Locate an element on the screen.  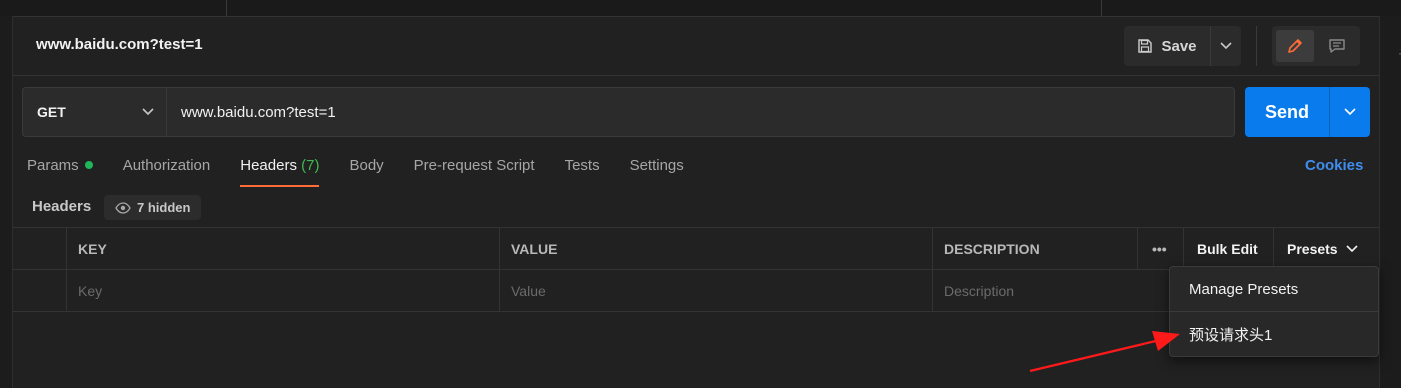
send-dropdown-button is located at coordinates (1349, 112).